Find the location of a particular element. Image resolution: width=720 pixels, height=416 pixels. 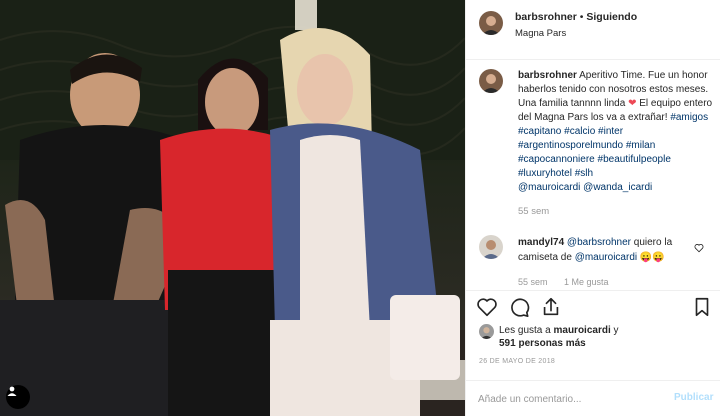

comment-timestamp: 55 sem is located at coordinates (533, 282).